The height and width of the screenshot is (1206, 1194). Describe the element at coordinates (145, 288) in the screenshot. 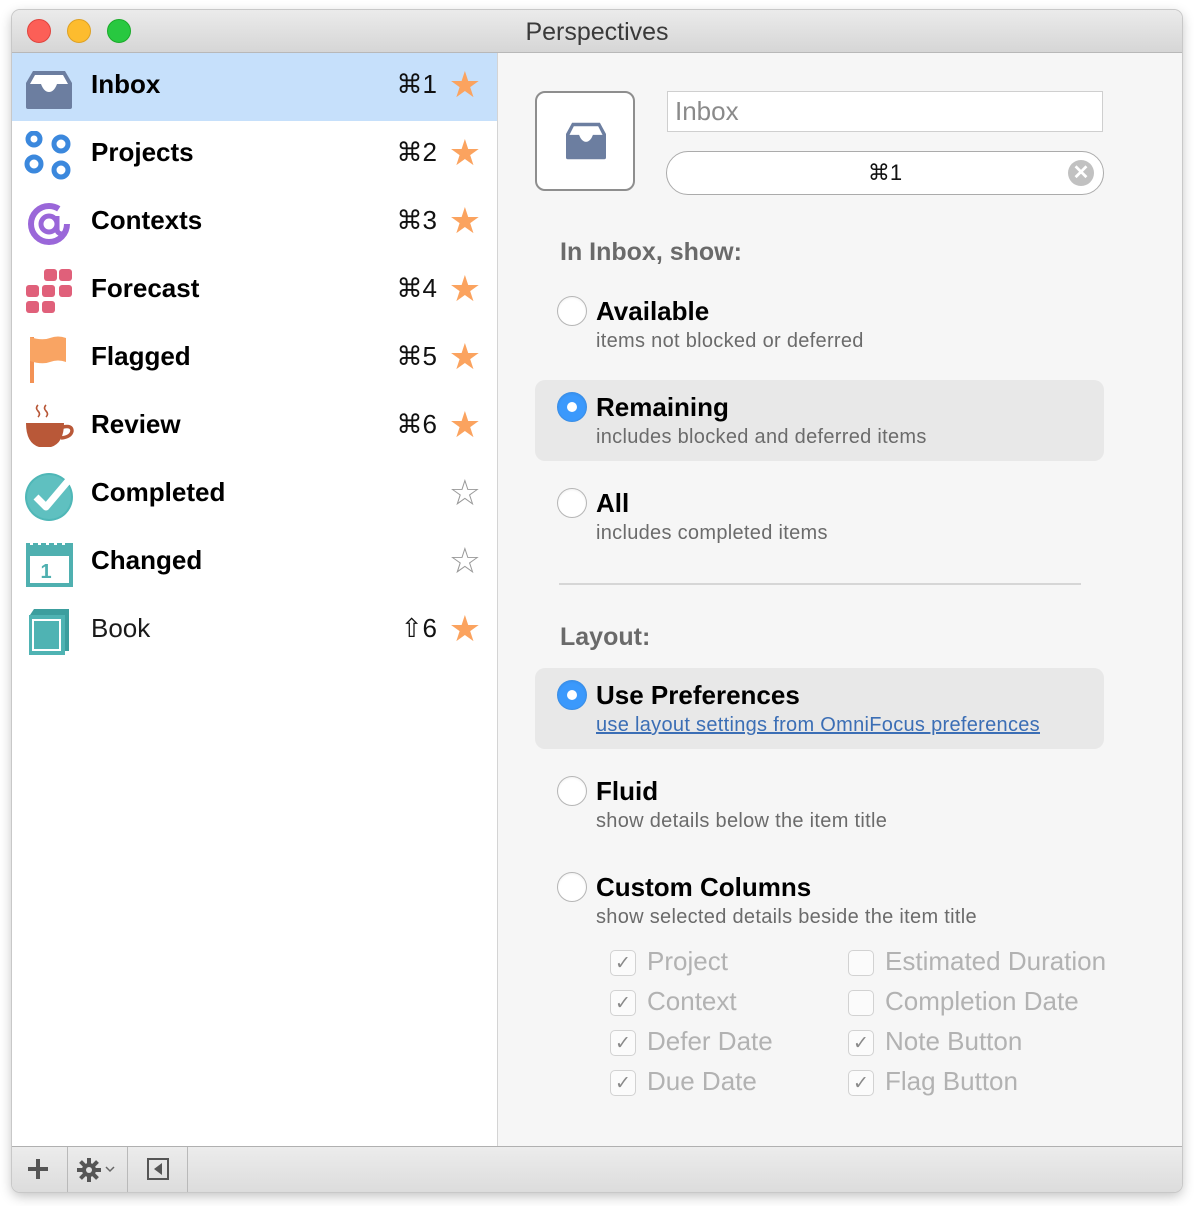

I see `sidebar-item-label: Forecast` at that location.